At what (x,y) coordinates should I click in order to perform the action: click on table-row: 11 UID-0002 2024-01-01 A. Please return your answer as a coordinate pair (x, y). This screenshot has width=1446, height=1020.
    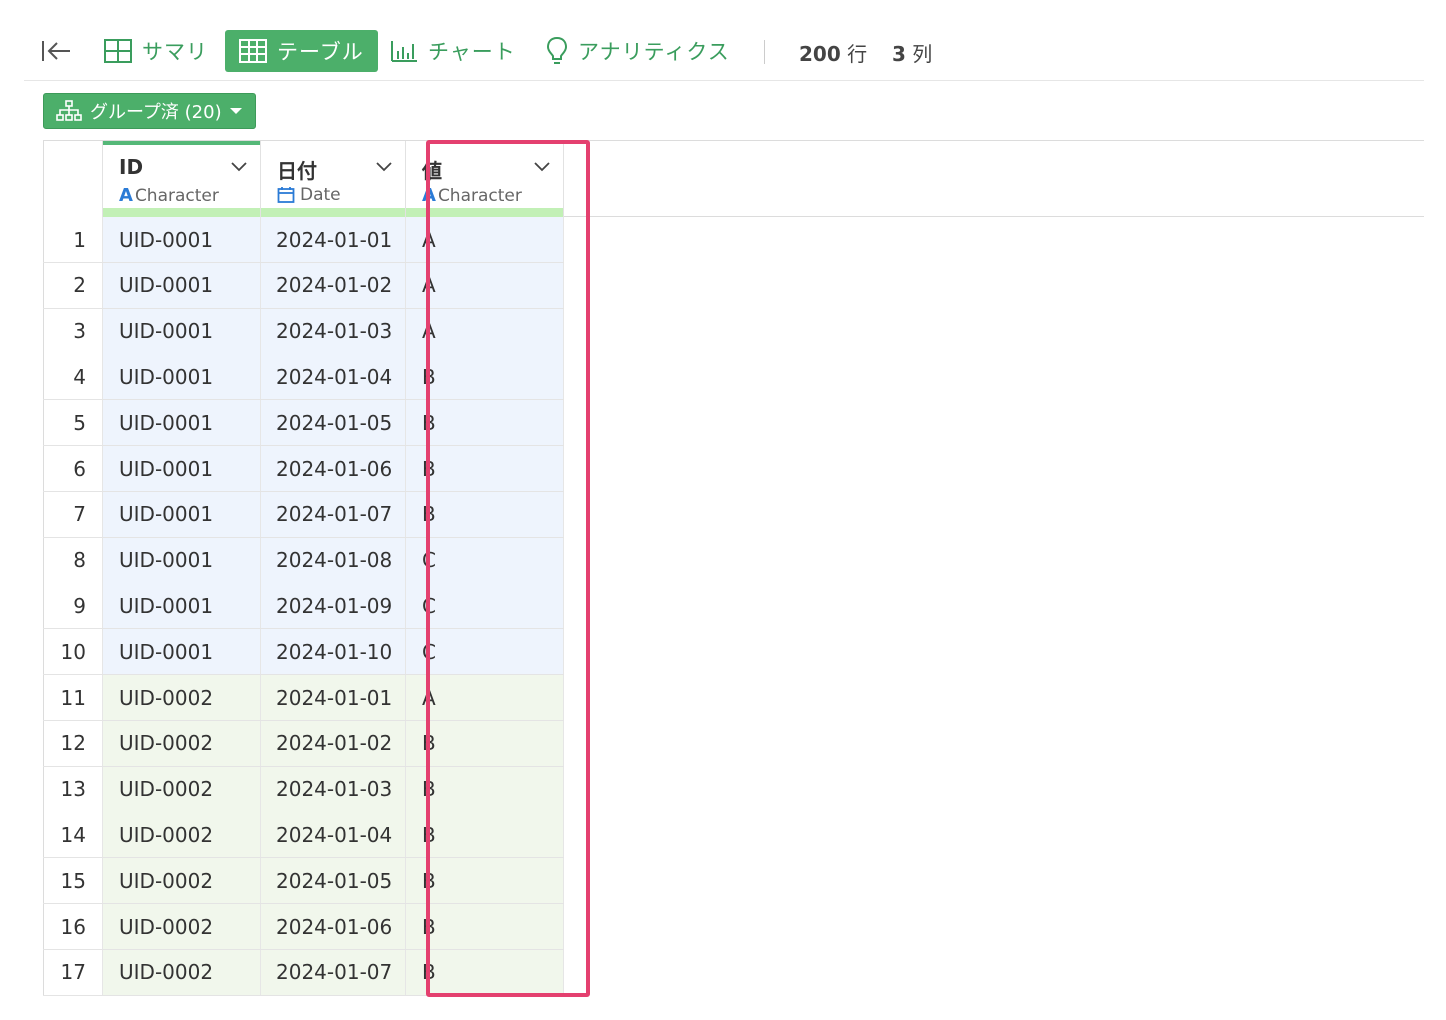
    Looking at the image, I should click on (303, 698).